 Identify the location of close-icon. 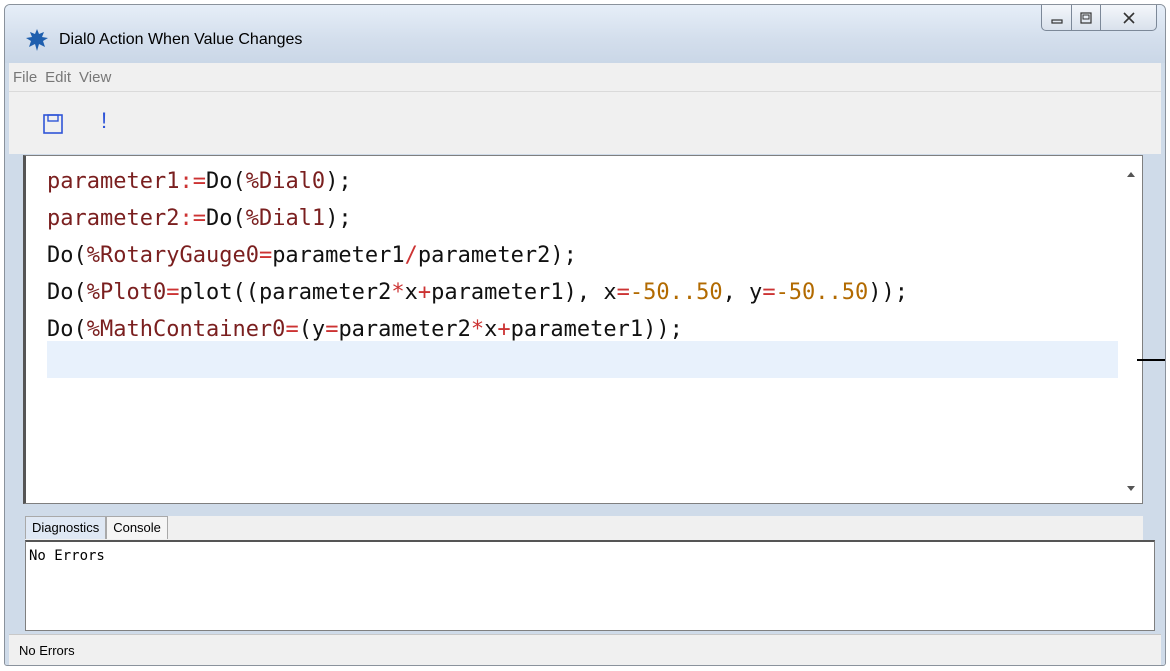
(1128, 17).